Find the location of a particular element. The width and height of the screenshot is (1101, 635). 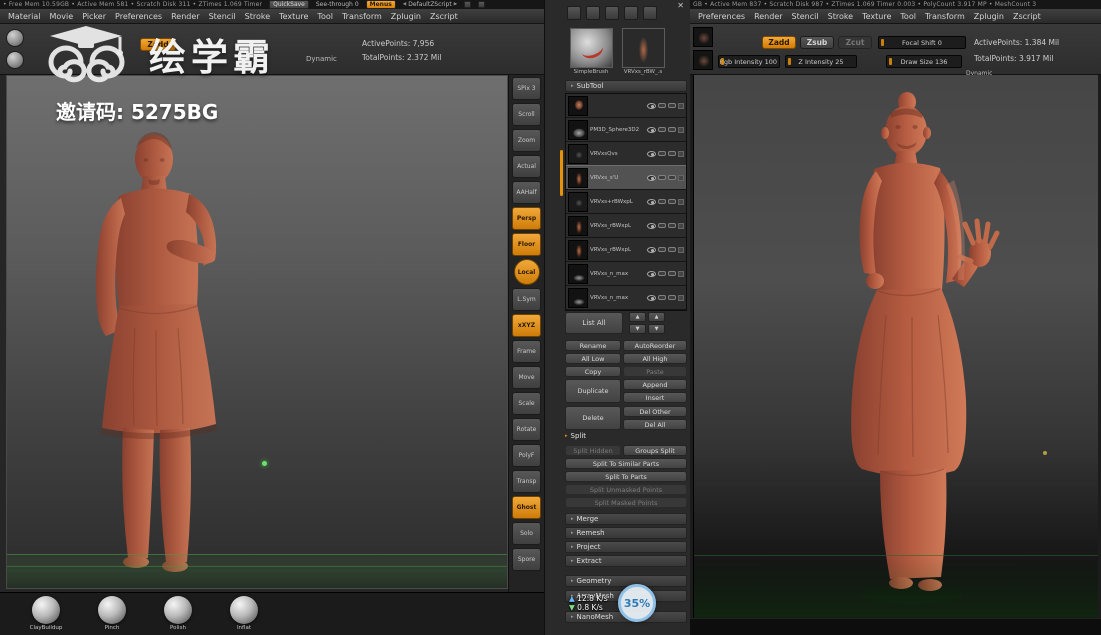

subtool-down-icon: ▼ is located at coordinates (637, 329).